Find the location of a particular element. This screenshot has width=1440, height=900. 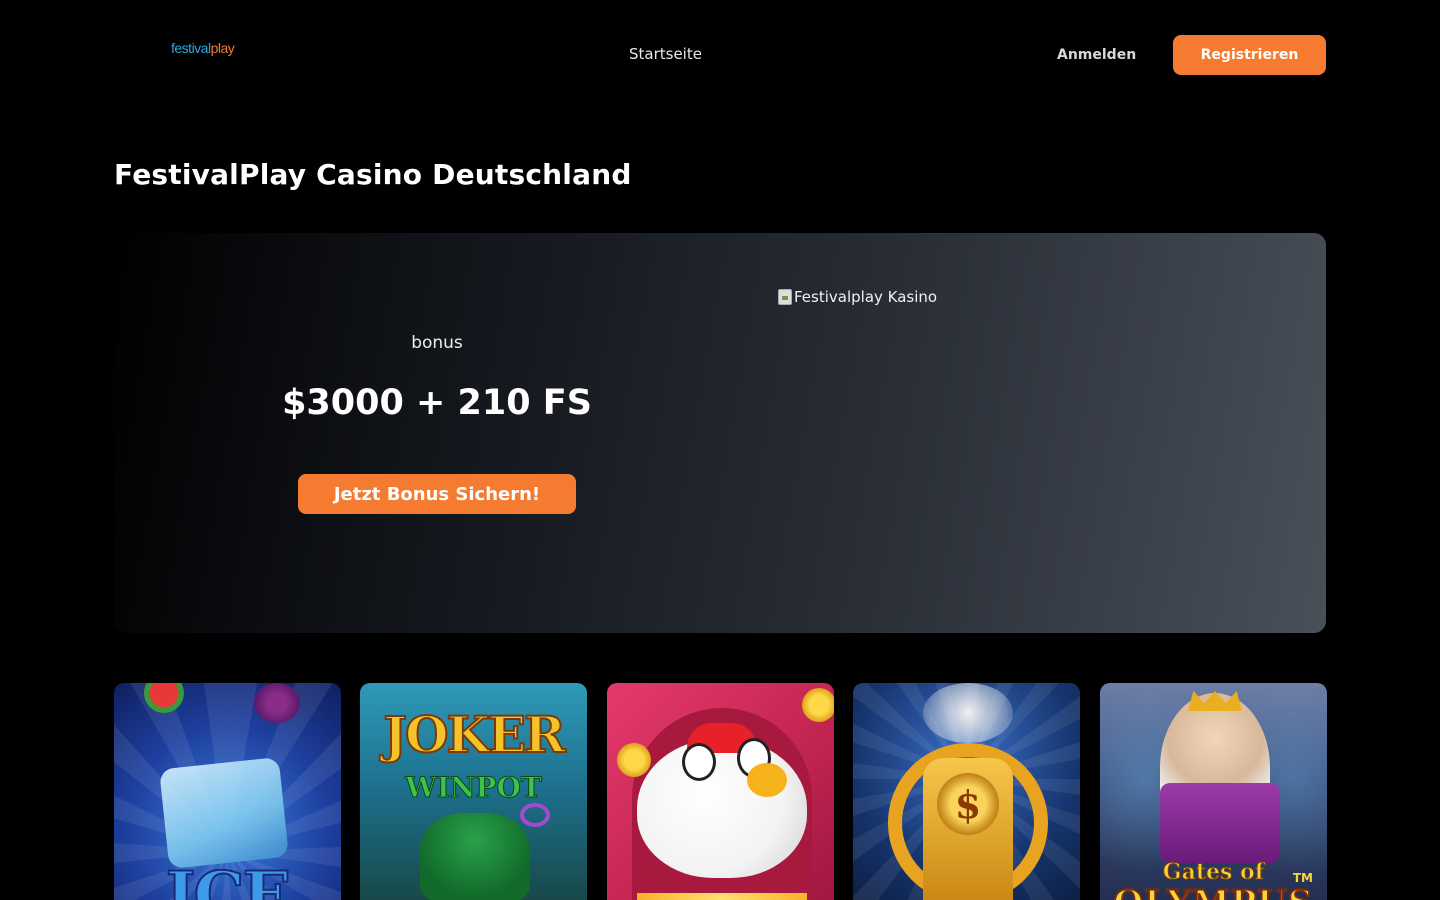

grapes-icon is located at coordinates (277, 703).